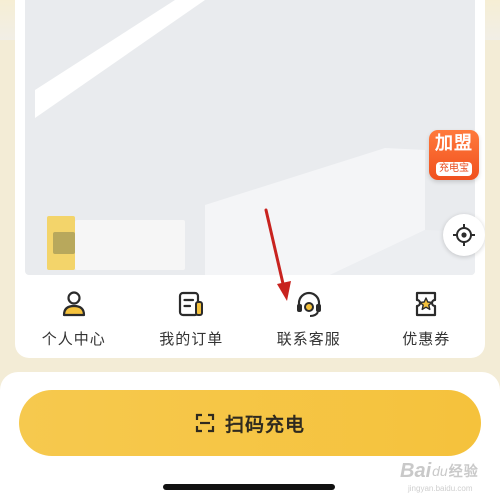 Image resolution: width=500 pixels, height=500 pixels. What do you see at coordinates (205, 423) in the screenshot?
I see `scan-icon` at bounding box center [205, 423].